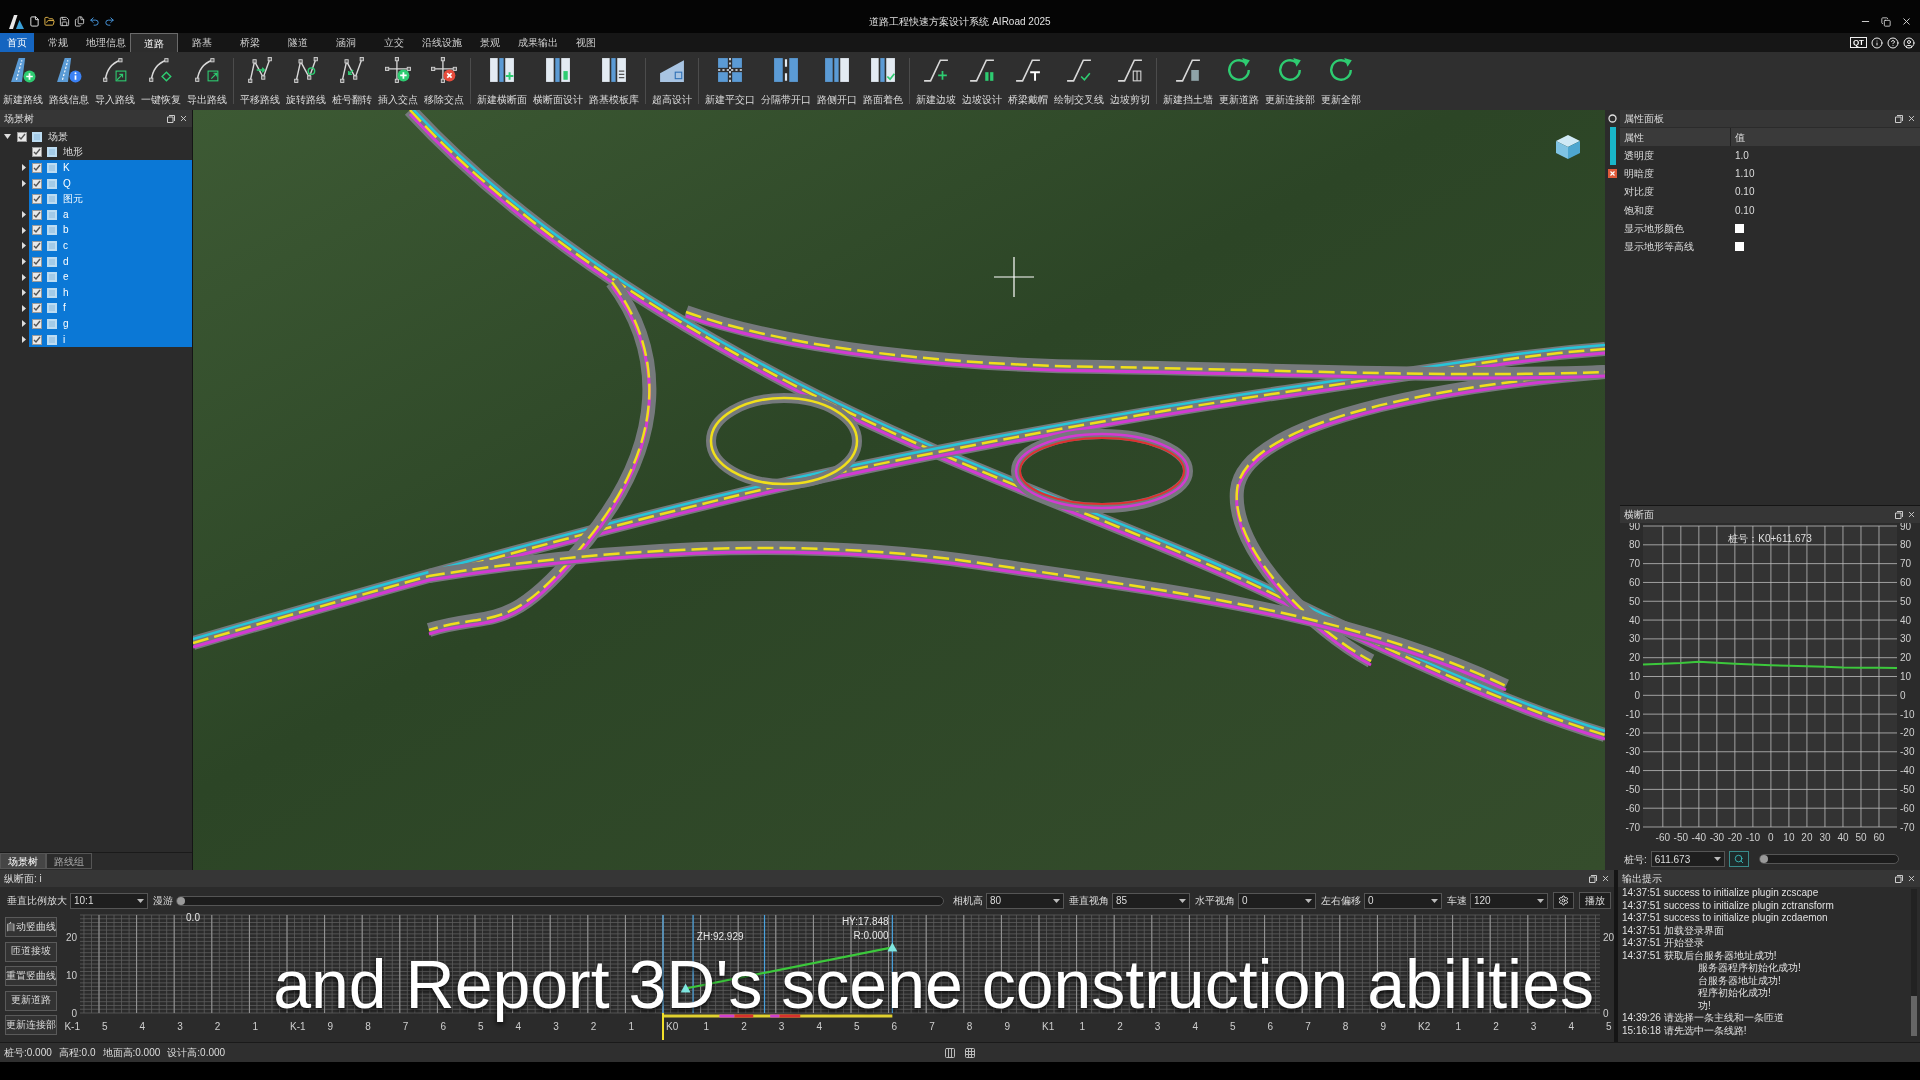 The width and height of the screenshot is (1920, 1080). Describe the element at coordinates (202, 42) in the screenshot. I see `menu-tab: 路基` at that location.